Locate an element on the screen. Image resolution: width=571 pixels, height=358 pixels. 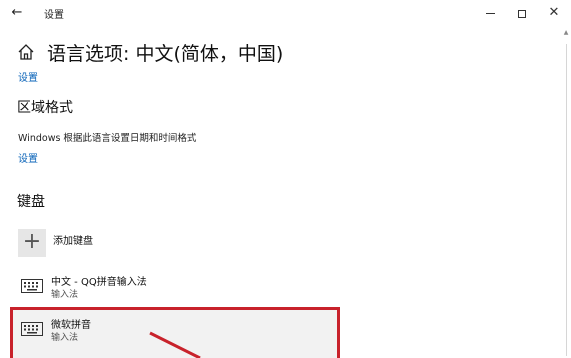
plus-icon: + is located at coordinates (32, 243).